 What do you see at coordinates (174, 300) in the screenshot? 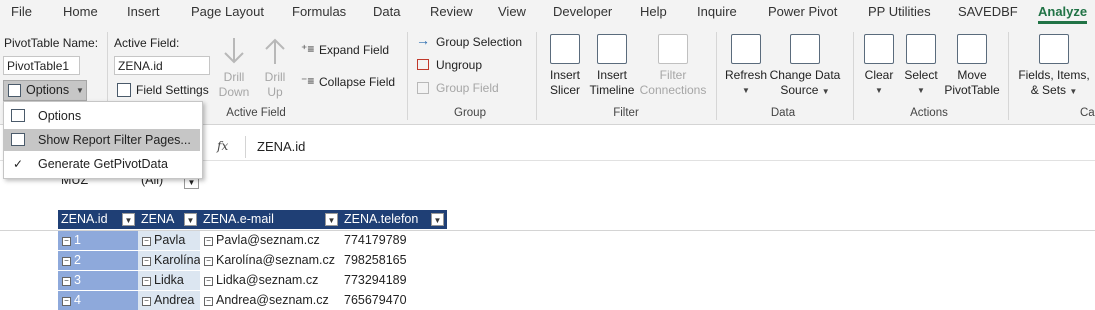
I see `name-value: Andrea` at bounding box center [174, 300].